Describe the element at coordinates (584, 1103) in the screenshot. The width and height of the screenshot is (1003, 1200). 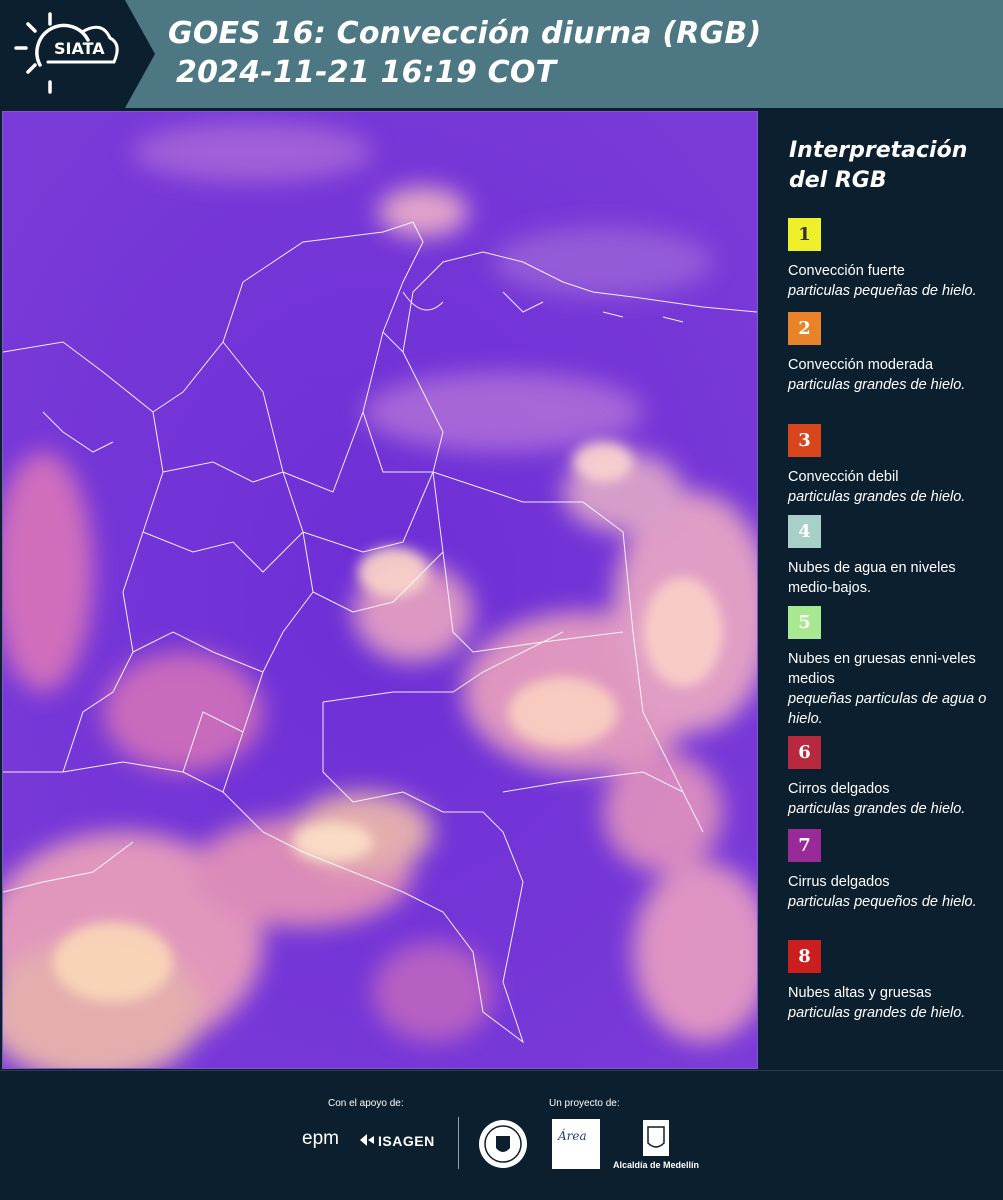
I see `project-label: Un proyecto de:` at that location.